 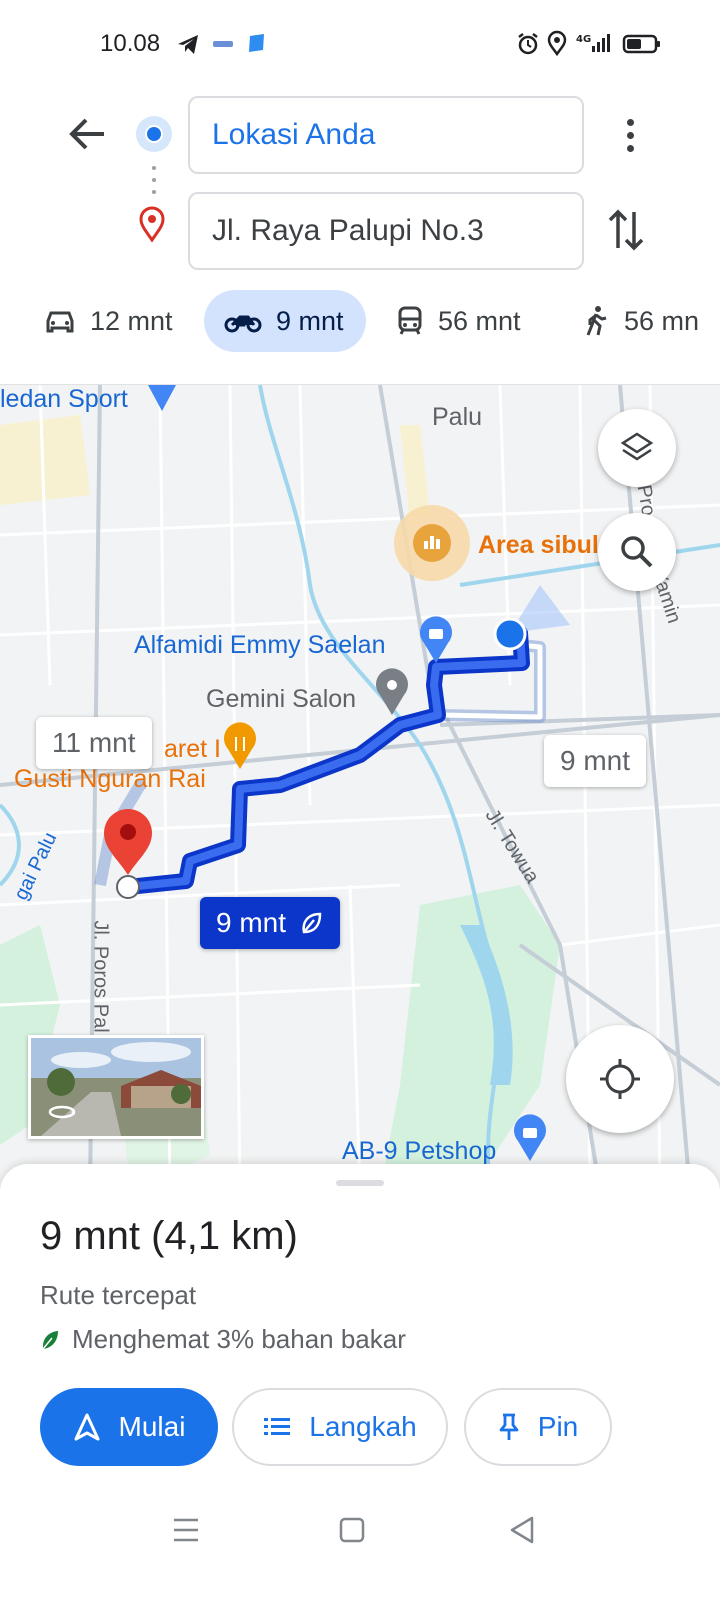 What do you see at coordinates (593, 43) in the screenshot?
I see `signal-4g-icon: 4G` at bounding box center [593, 43].